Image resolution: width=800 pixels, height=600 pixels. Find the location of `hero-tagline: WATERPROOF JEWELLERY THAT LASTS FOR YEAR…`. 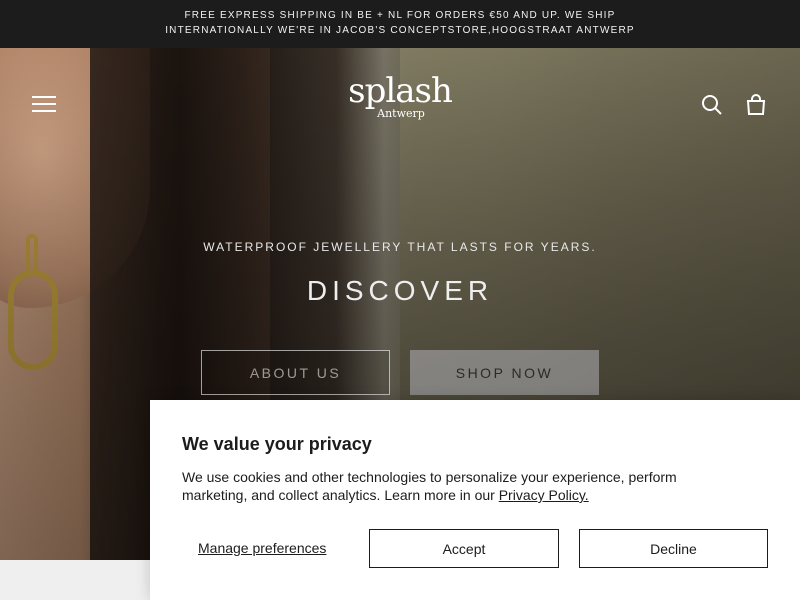

hero-tagline: WATERPROOF JEWELLERY THAT LASTS FOR YEAR… is located at coordinates (400, 247).